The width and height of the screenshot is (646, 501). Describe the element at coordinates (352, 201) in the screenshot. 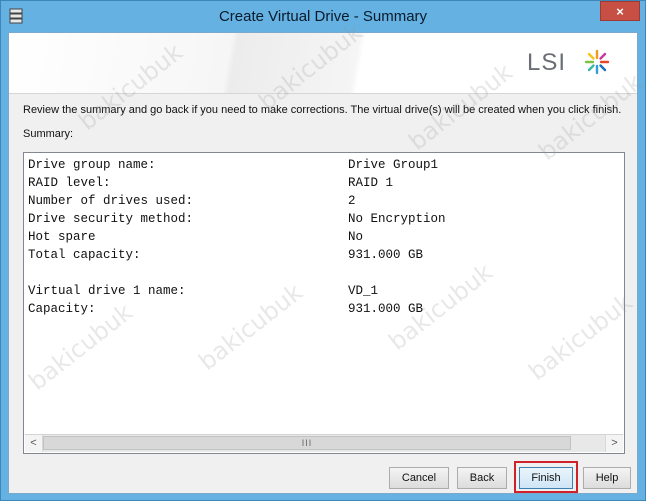

I see `summary-value: 2` at that location.